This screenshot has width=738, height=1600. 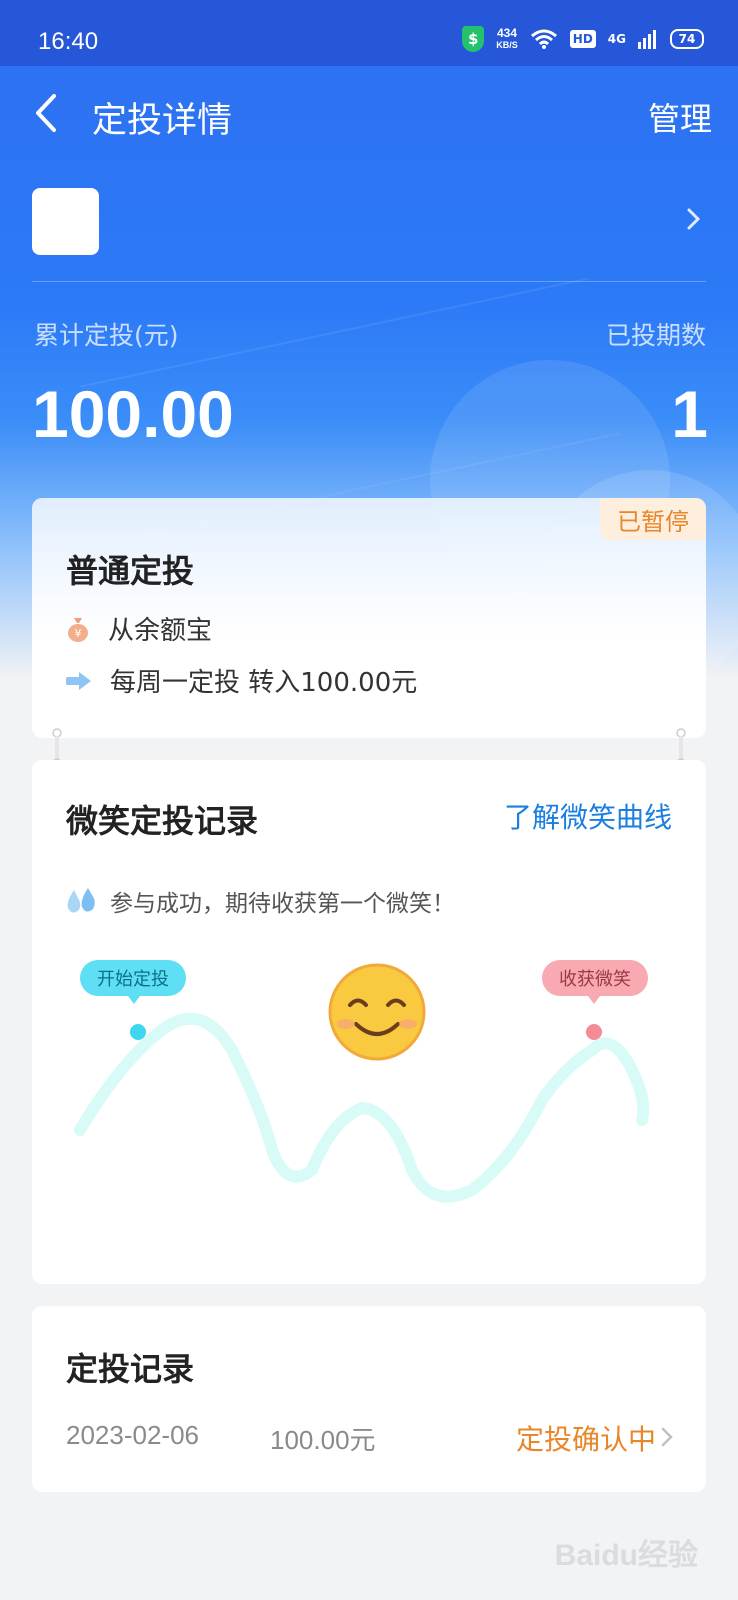 I want to click on start-label-bubble: 开始定投, so click(x=133, y=982).